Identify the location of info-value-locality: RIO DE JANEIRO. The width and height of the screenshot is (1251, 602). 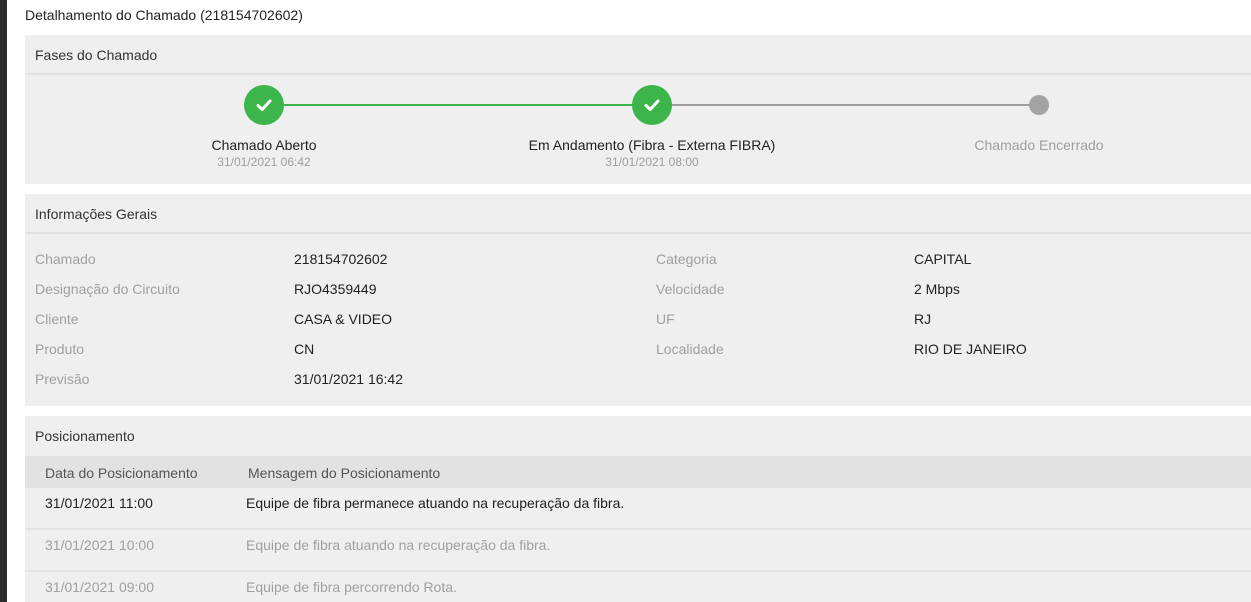
(970, 349).